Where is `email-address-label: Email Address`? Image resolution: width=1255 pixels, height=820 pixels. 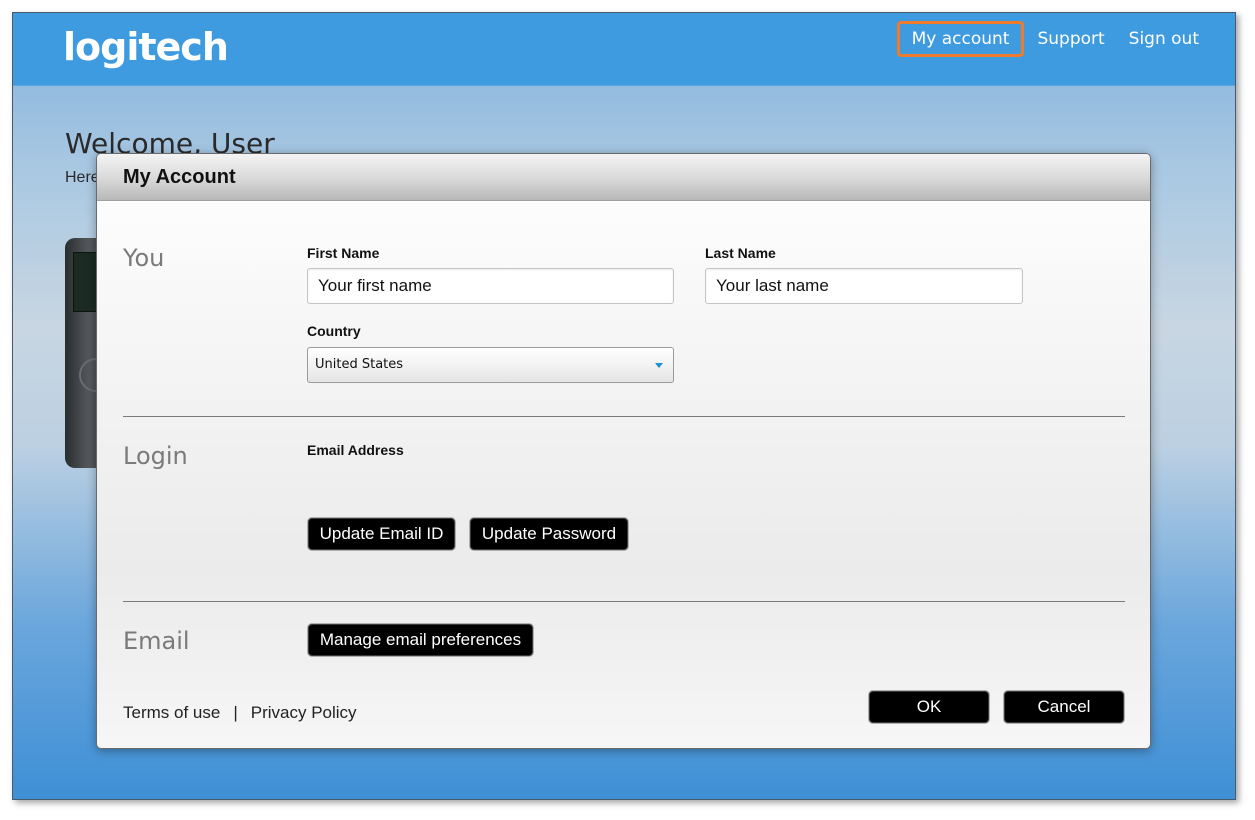
email-address-label: Email Address is located at coordinates (355, 450).